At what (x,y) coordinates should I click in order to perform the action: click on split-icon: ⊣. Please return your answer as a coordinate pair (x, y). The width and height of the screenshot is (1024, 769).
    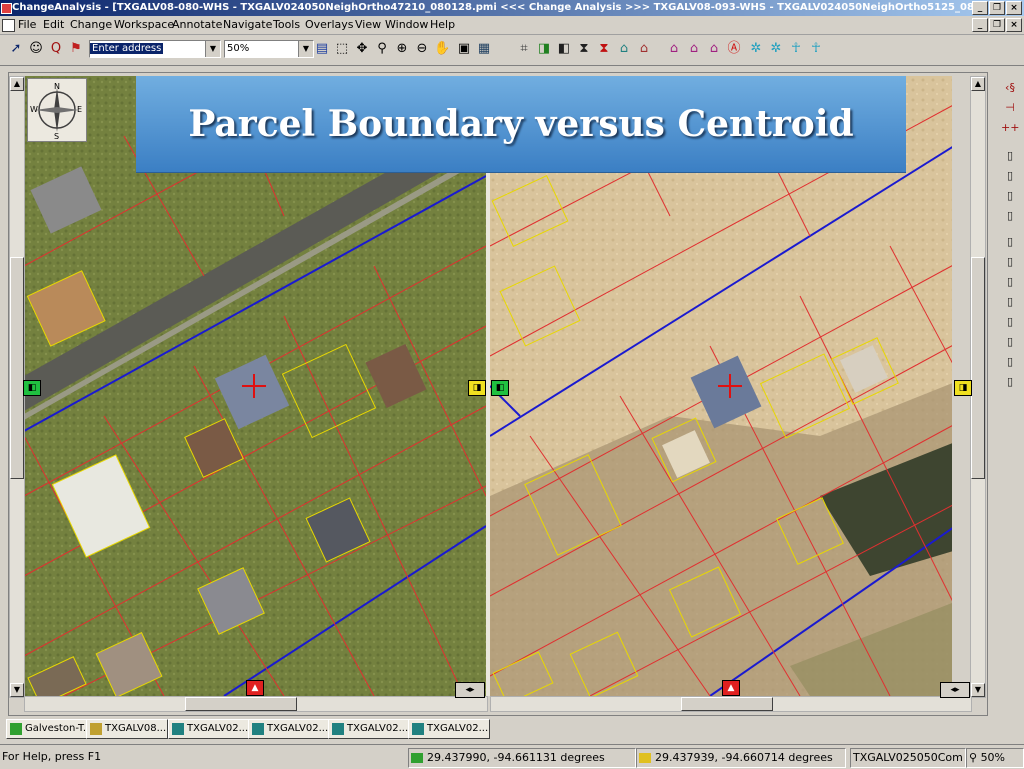
    Looking at the image, I should click on (1010, 108).